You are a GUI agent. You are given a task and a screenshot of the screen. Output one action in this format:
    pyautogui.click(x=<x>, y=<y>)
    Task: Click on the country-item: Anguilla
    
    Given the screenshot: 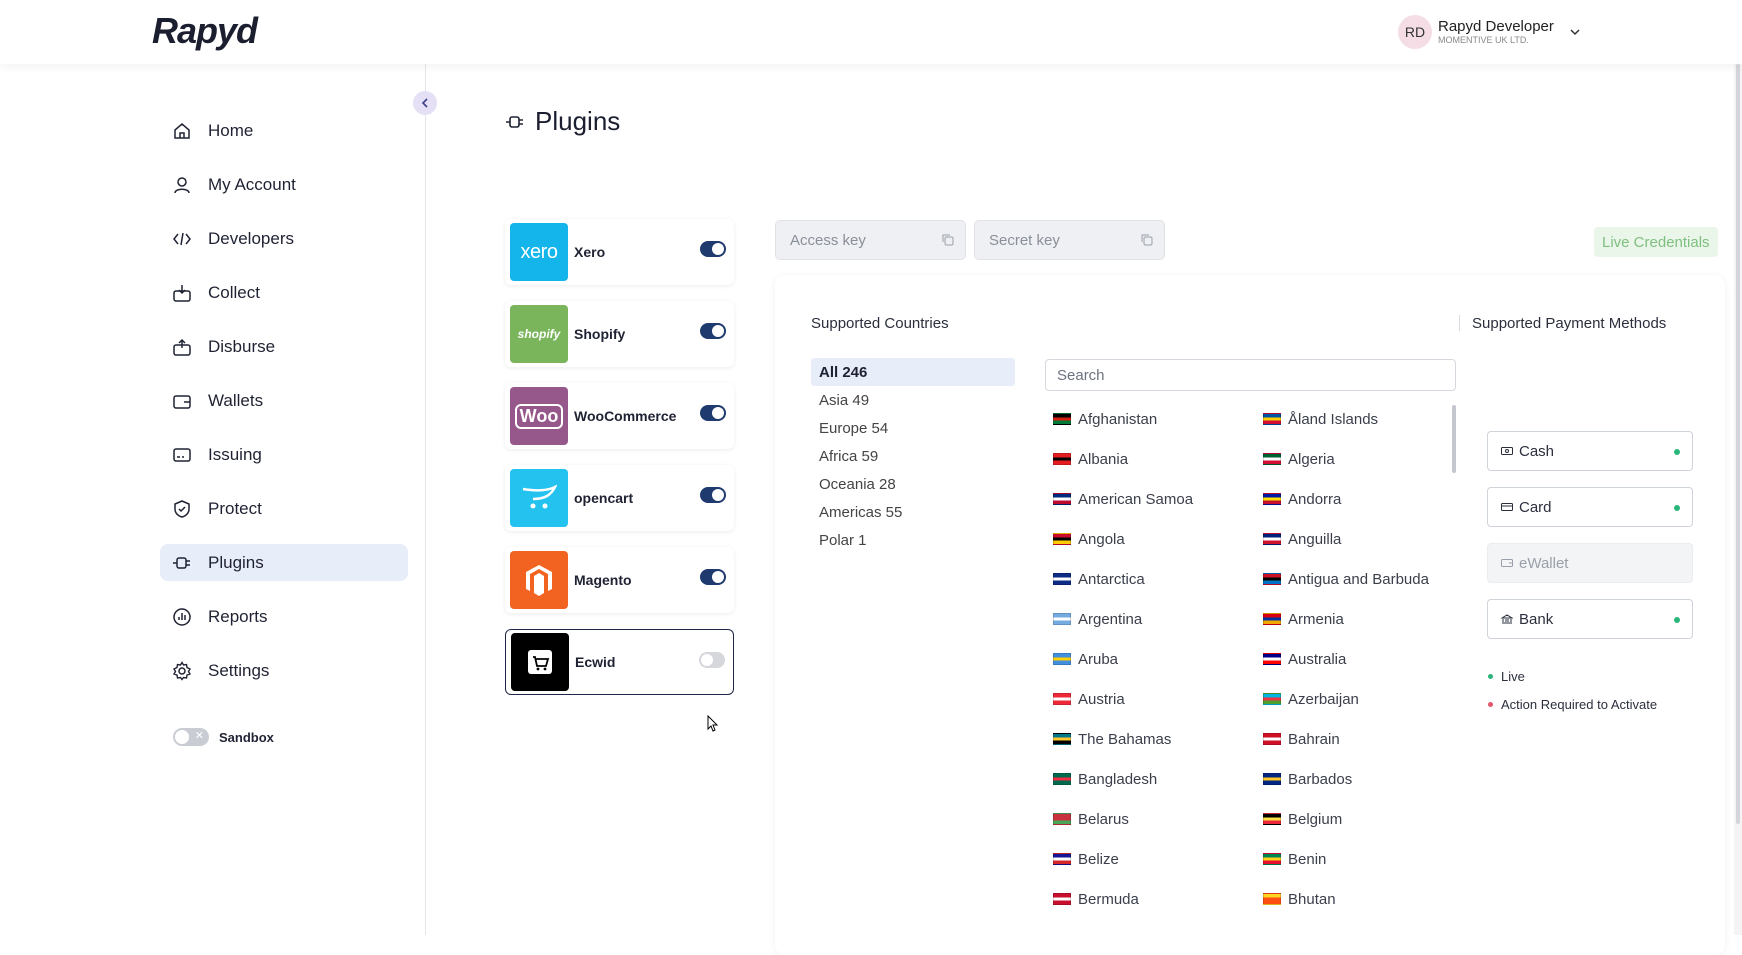 What is the action you would take?
    pyautogui.click(x=1356, y=539)
    